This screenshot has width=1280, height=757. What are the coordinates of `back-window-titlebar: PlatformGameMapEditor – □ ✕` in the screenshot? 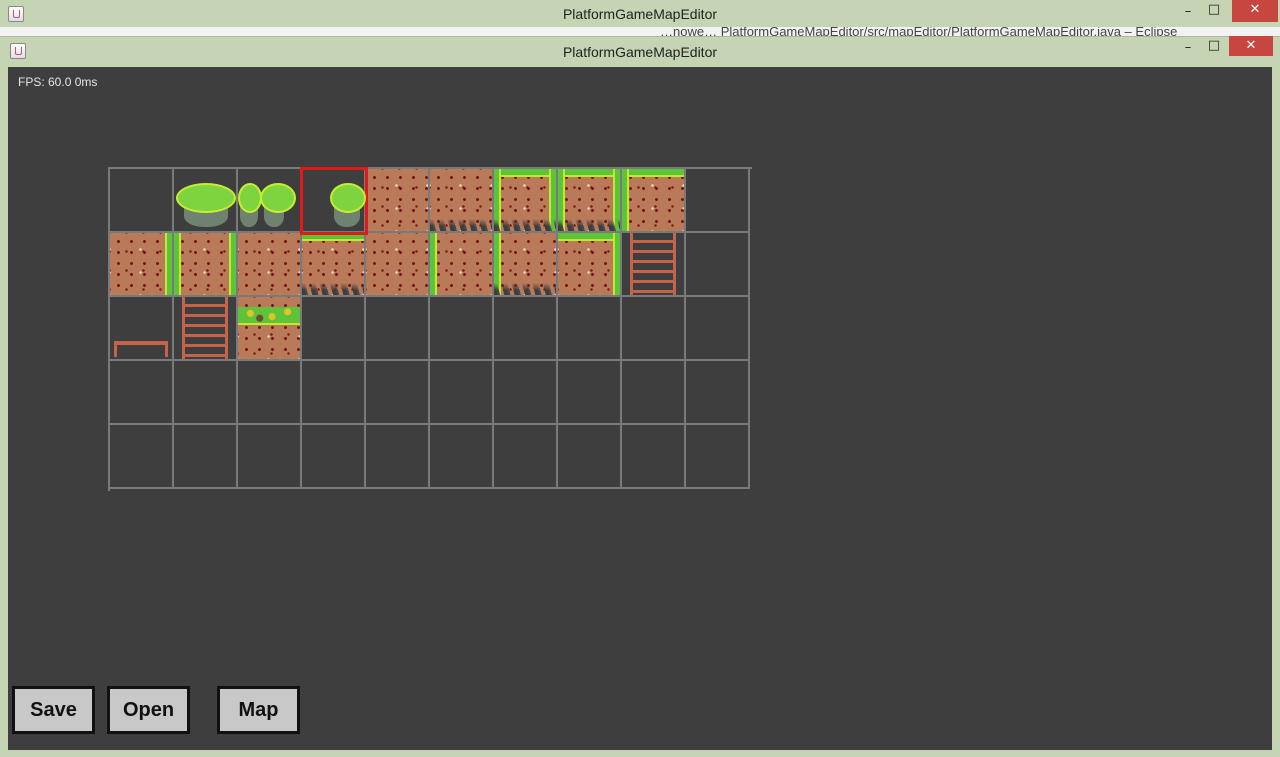 It's located at (640, 13).